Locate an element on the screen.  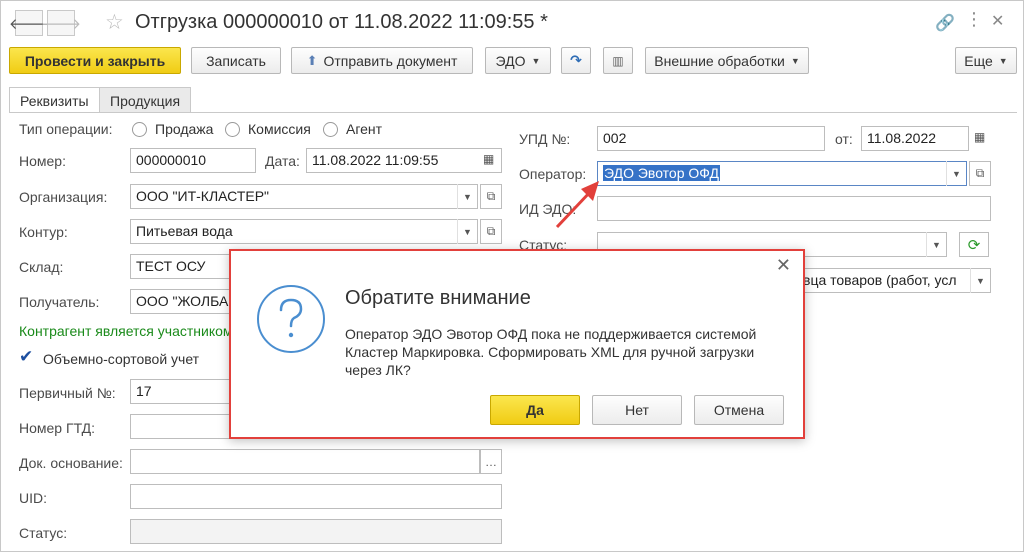
edo-menu-button: ЭДО ▼ is located at coordinates (518, 60).